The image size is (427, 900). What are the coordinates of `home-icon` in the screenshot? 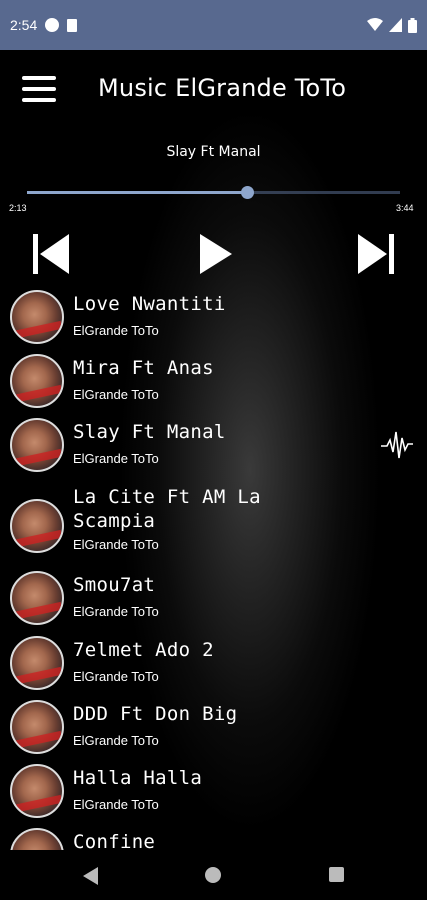 It's located at (213, 875).